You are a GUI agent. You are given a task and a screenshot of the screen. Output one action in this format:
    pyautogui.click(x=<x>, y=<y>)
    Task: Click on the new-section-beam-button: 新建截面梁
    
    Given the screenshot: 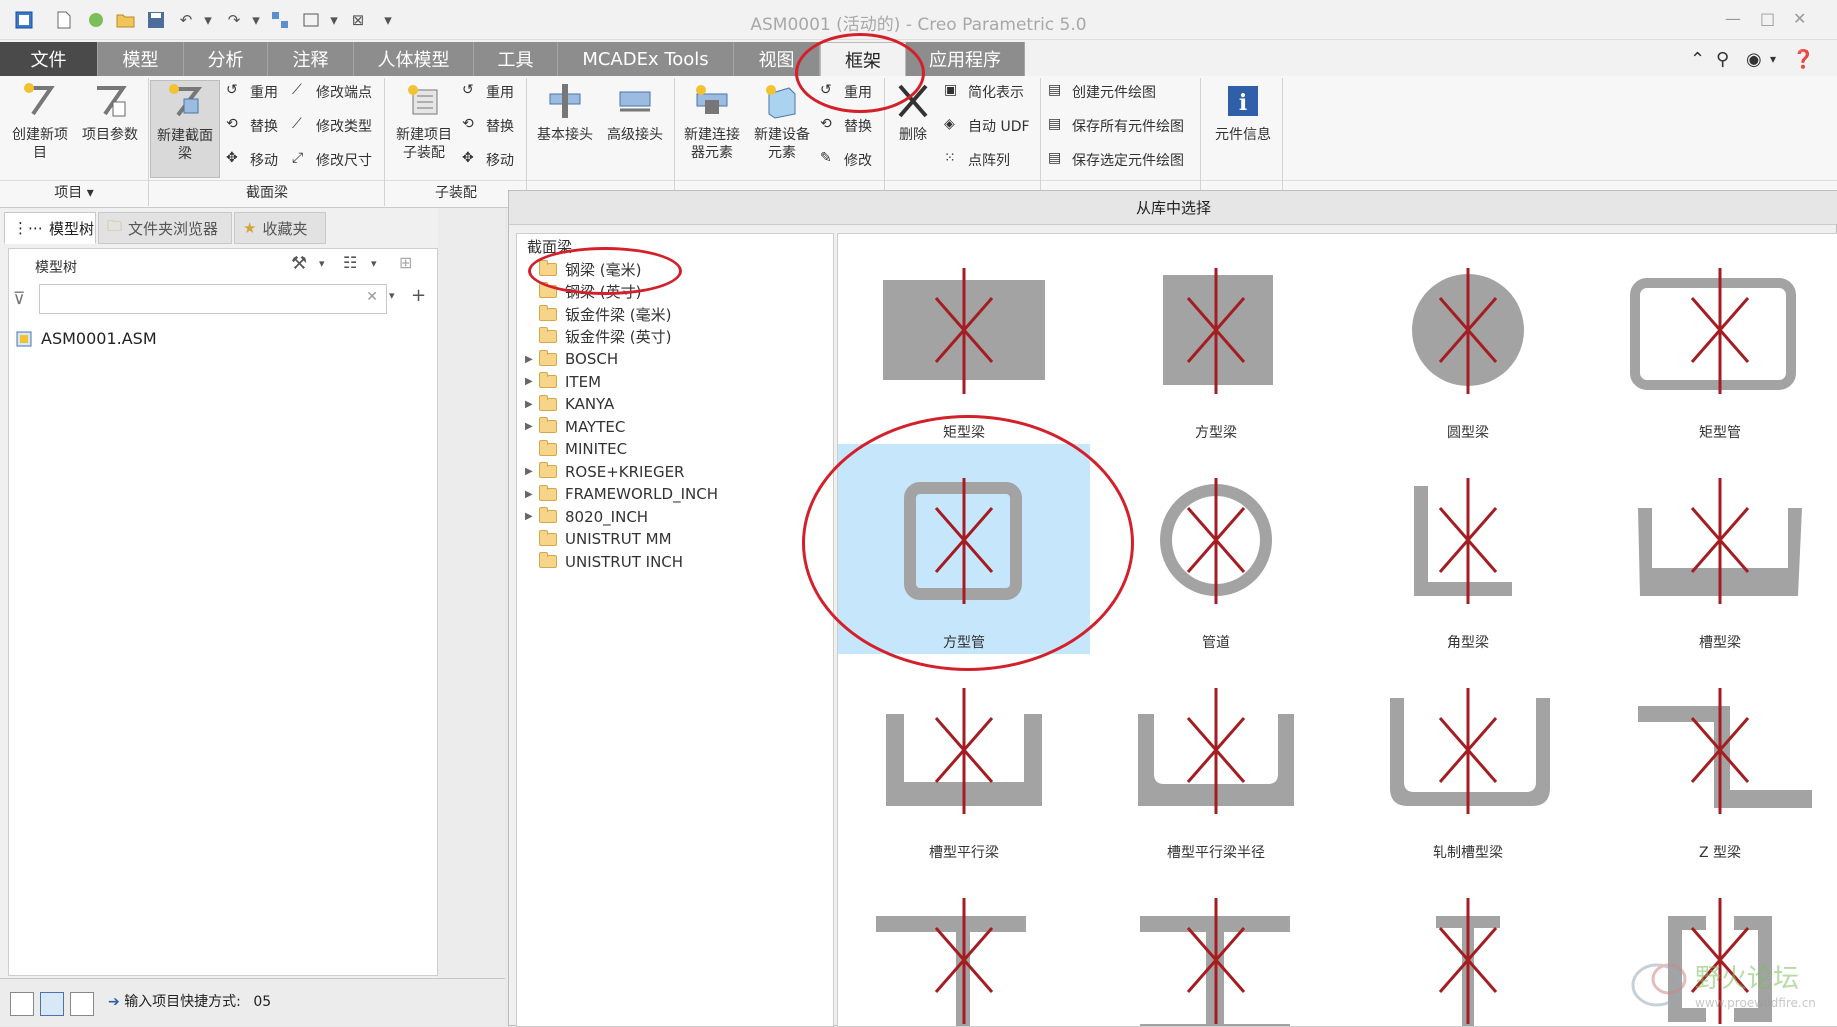 What is the action you would take?
    pyautogui.click(x=185, y=129)
    